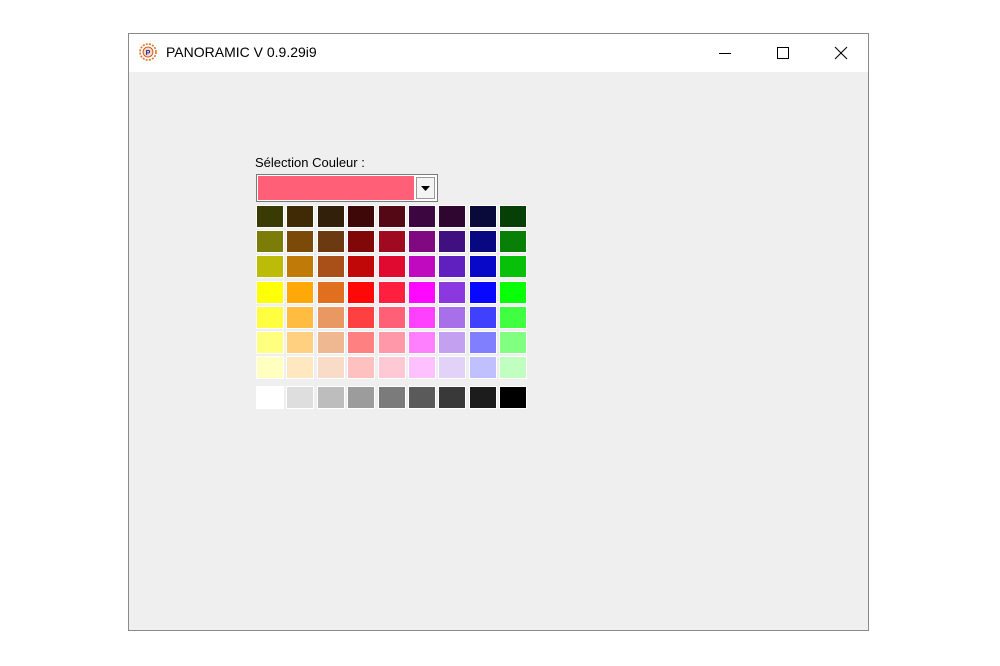 Image resolution: width=1000 pixels, height=666 pixels. Describe the element at coordinates (336, 188) in the screenshot. I see `selected-color-swatch` at that location.